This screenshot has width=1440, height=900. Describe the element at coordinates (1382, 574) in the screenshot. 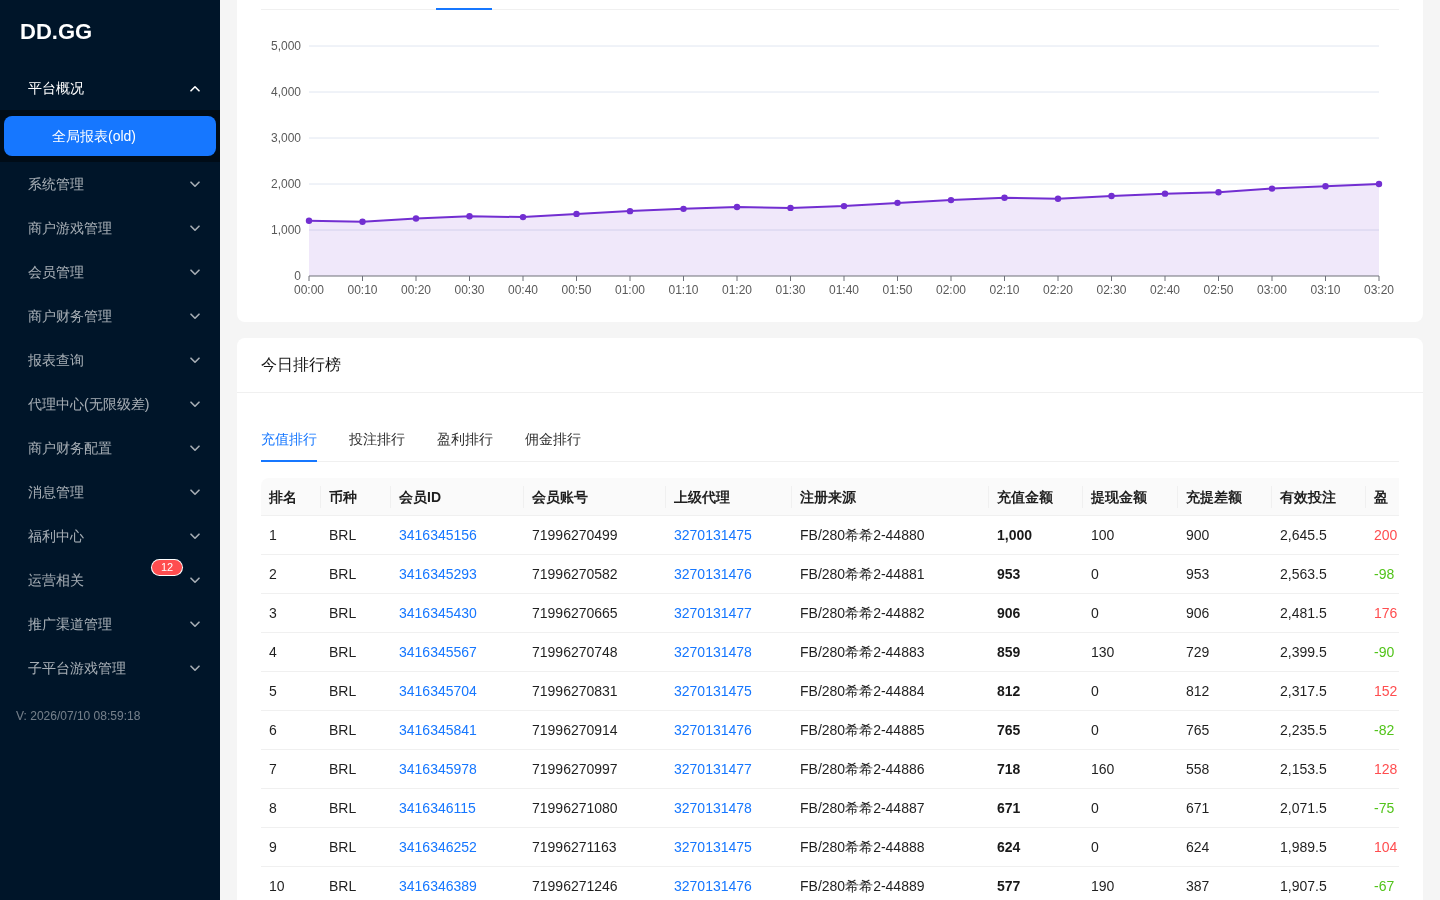

I see `table-cell: -98` at that location.